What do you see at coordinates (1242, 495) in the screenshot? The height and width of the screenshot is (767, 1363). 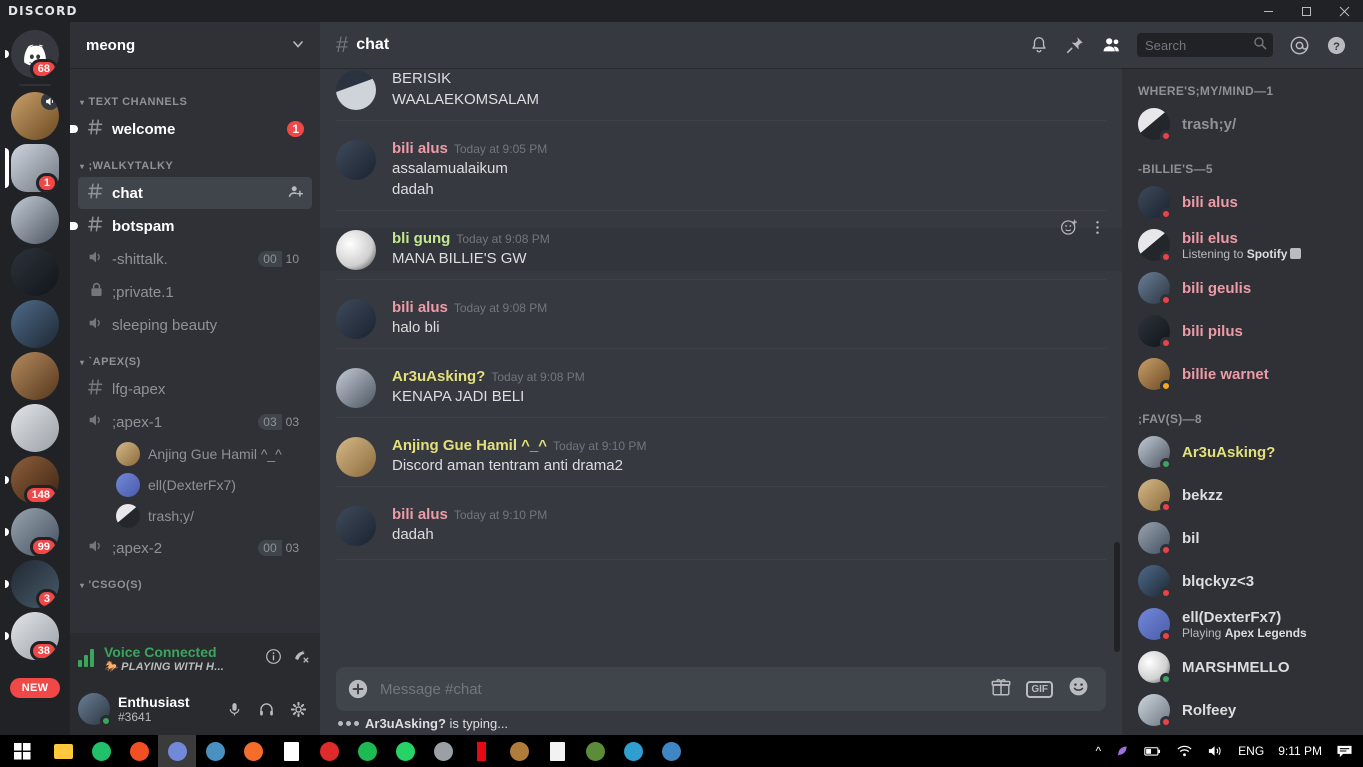 I see `member-list-item: bekzz` at bounding box center [1242, 495].